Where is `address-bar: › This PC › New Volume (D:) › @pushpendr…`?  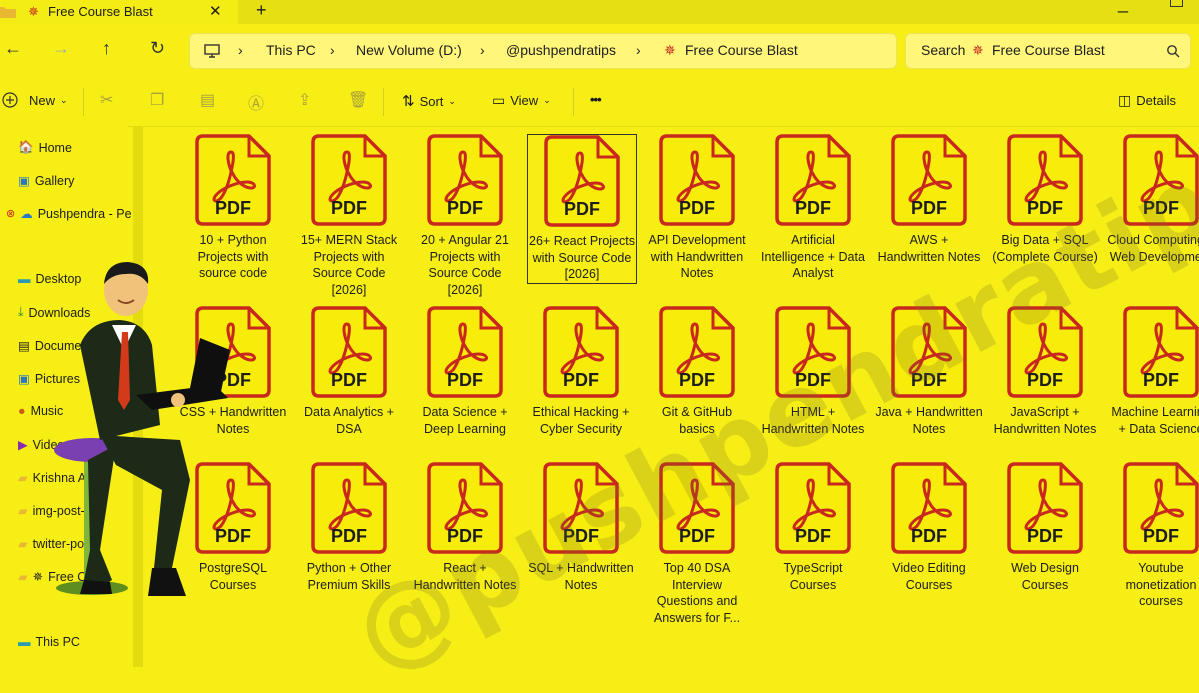 address-bar: › This PC › New Volume (D:) › @pushpendr… is located at coordinates (543, 51).